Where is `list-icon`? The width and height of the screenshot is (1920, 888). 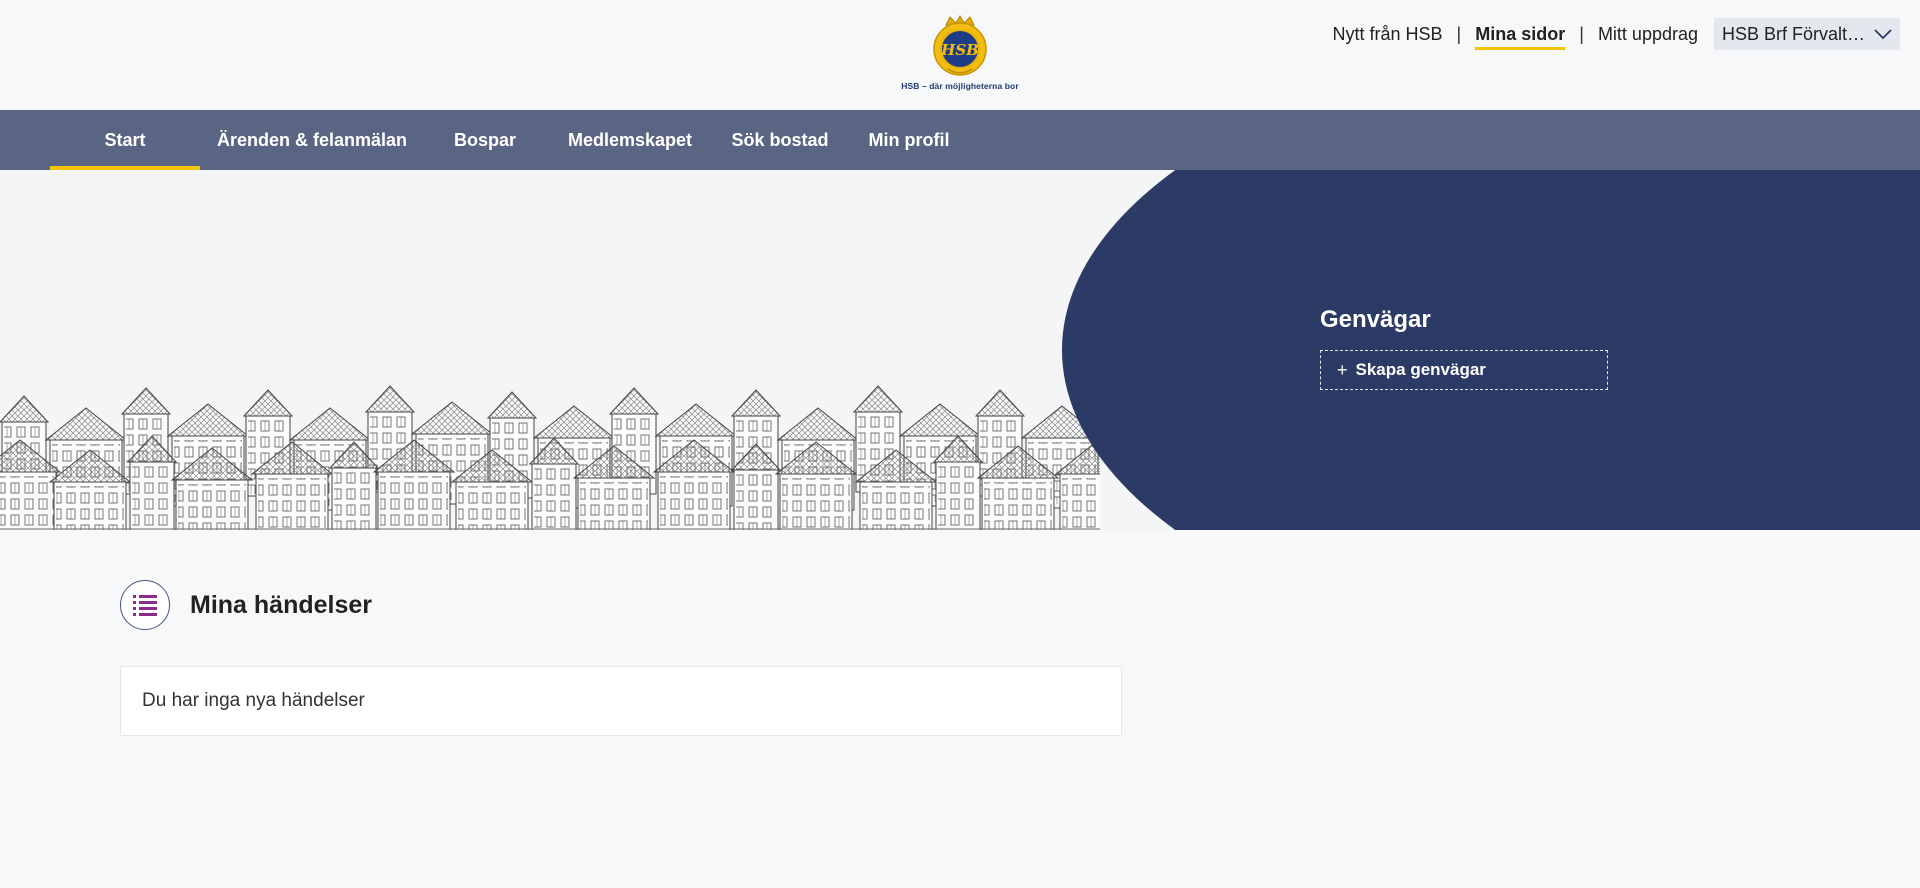 list-icon is located at coordinates (145, 605).